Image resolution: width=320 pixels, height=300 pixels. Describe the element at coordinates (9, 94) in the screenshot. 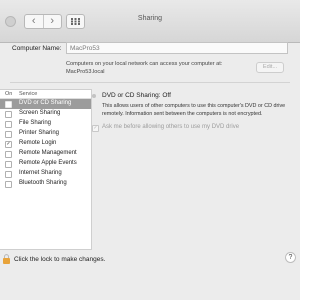

I see `header-on: On` at that location.